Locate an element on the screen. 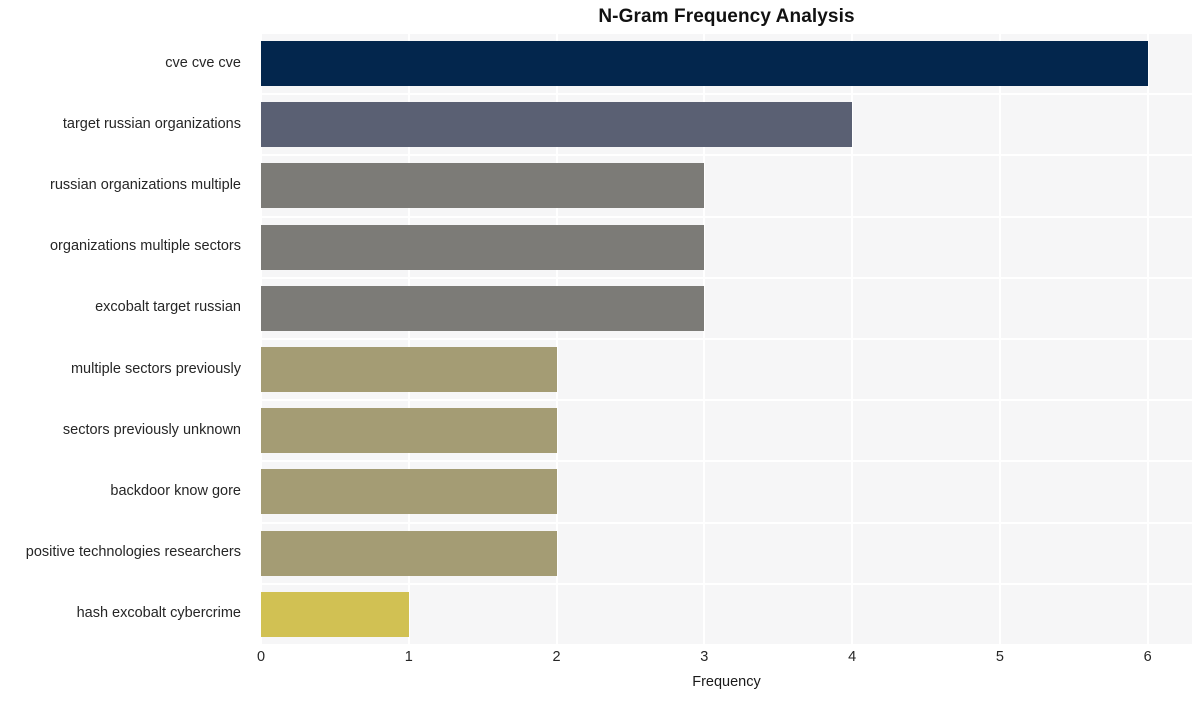 The image size is (1201, 701). y-axis-tick-label: multiple sectors previously is located at coordinates (155, 368).